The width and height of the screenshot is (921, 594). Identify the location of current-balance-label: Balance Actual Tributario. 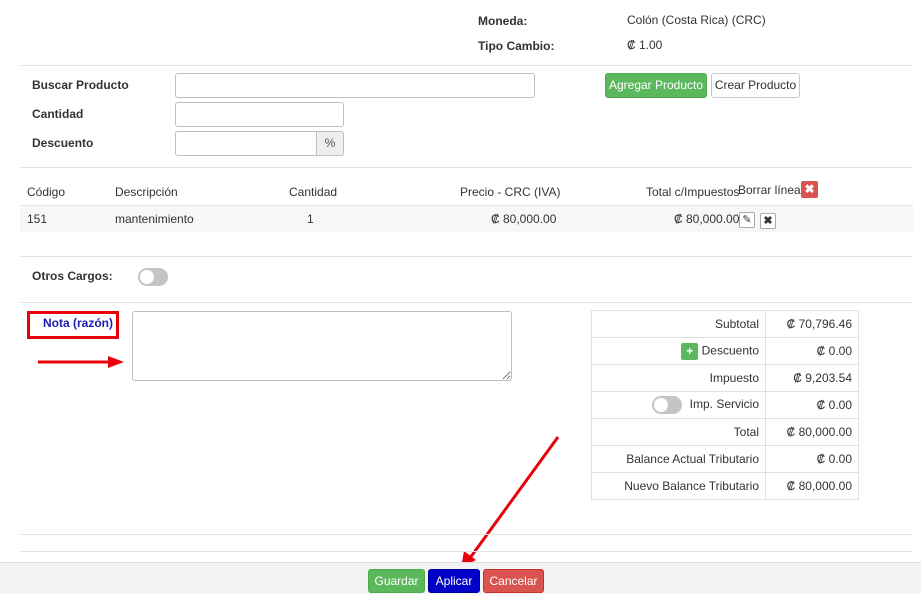
(678, 459).